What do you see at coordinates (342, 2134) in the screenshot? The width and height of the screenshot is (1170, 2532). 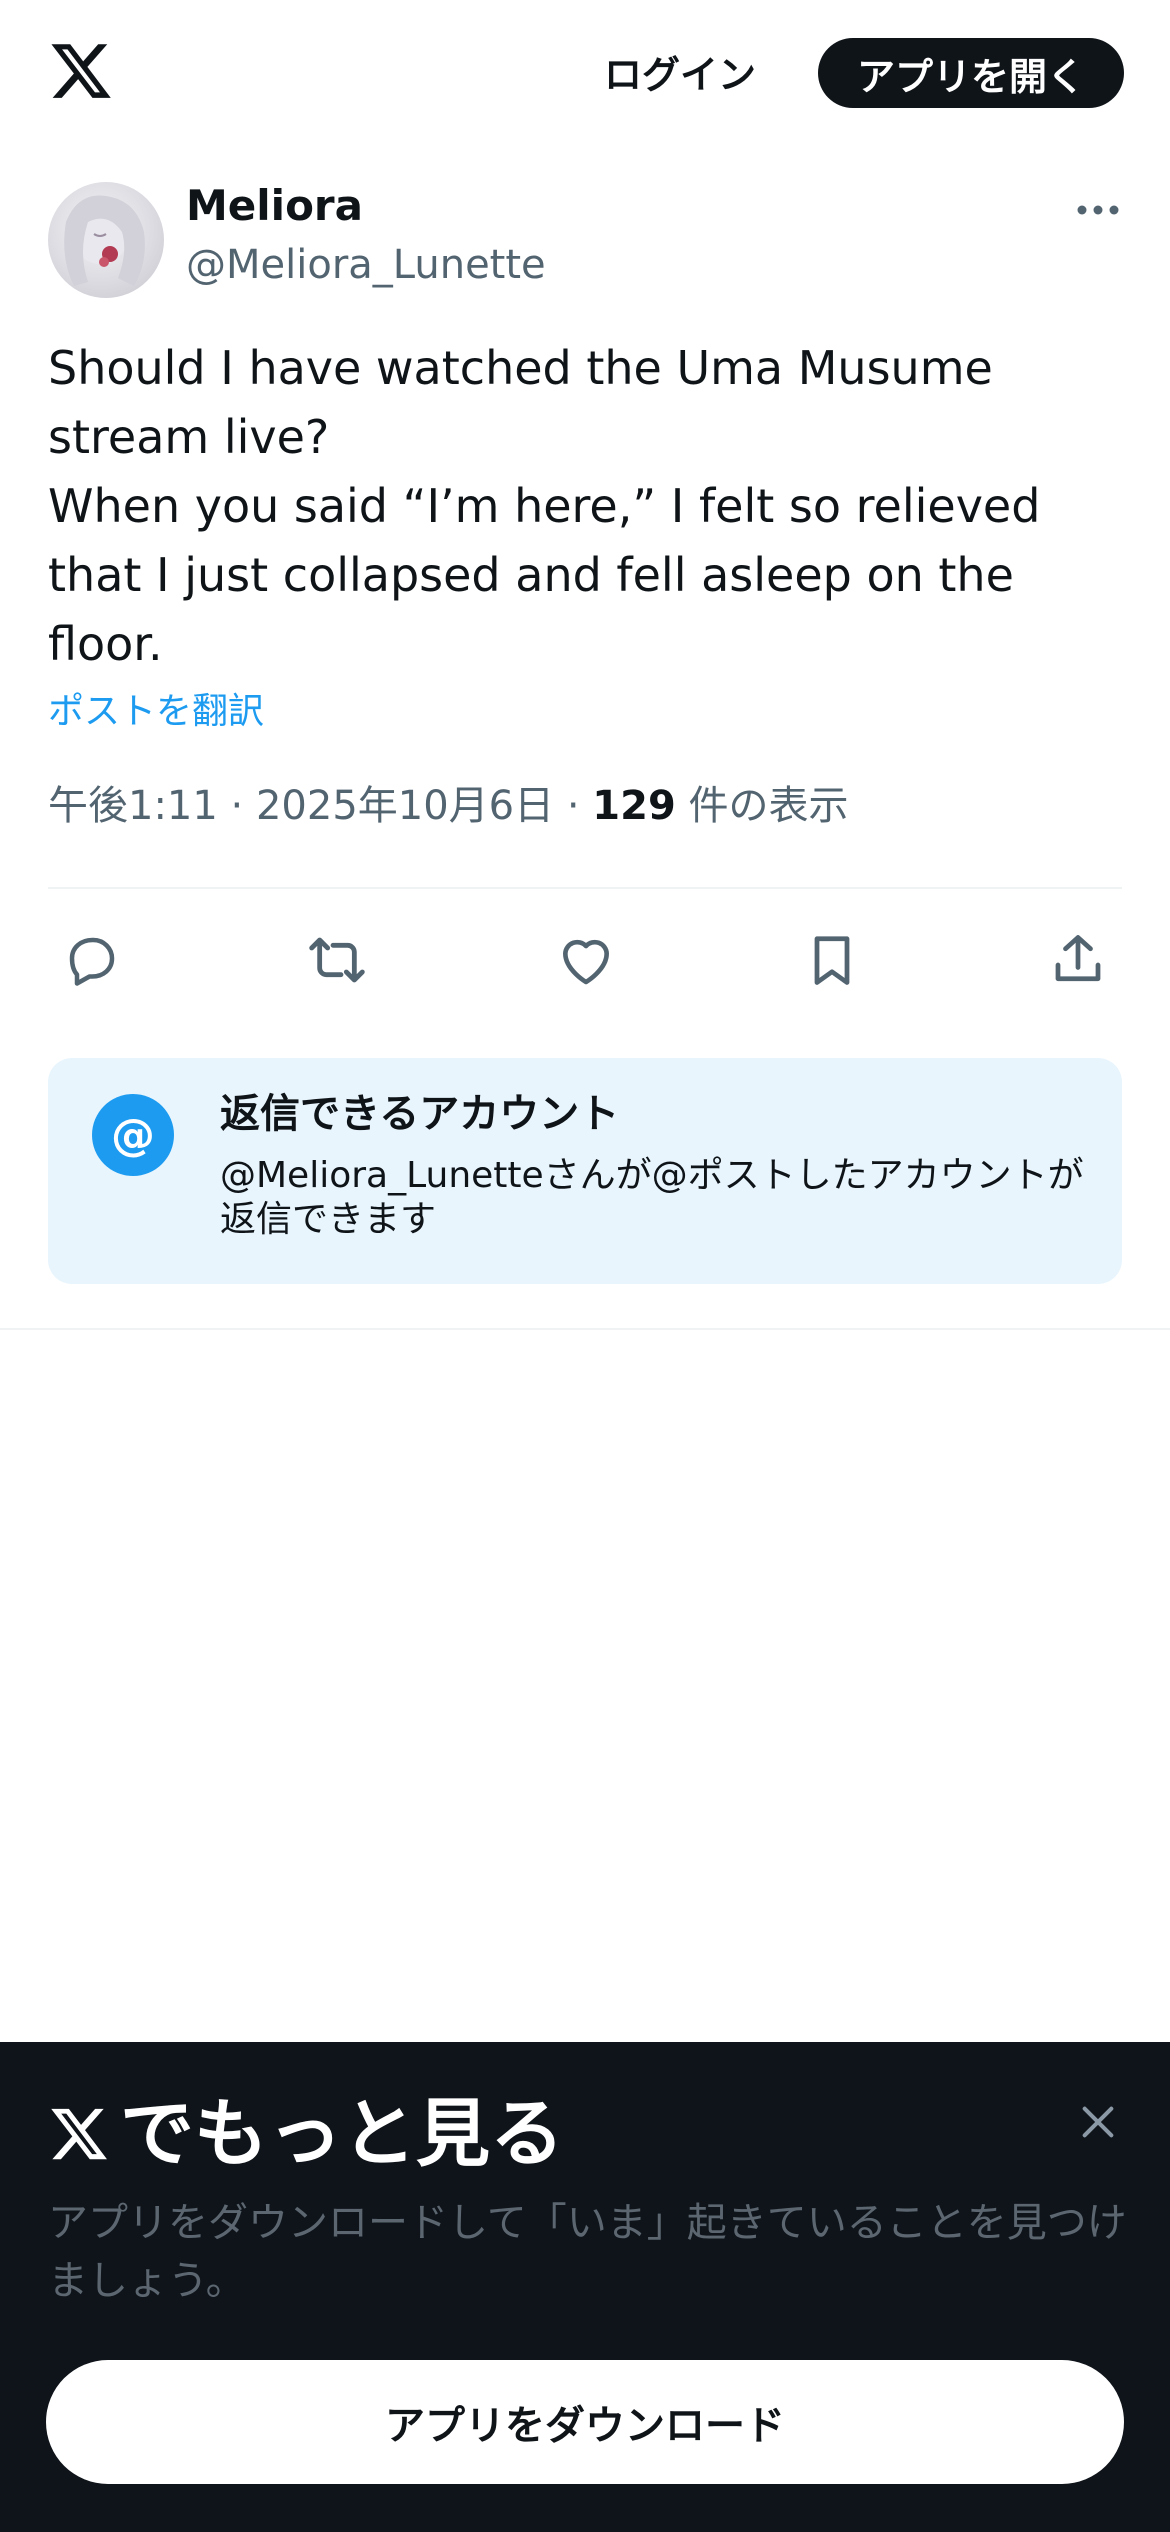 I see `promo-title-text: でもっと見る` at bounding box center [342, 2134].